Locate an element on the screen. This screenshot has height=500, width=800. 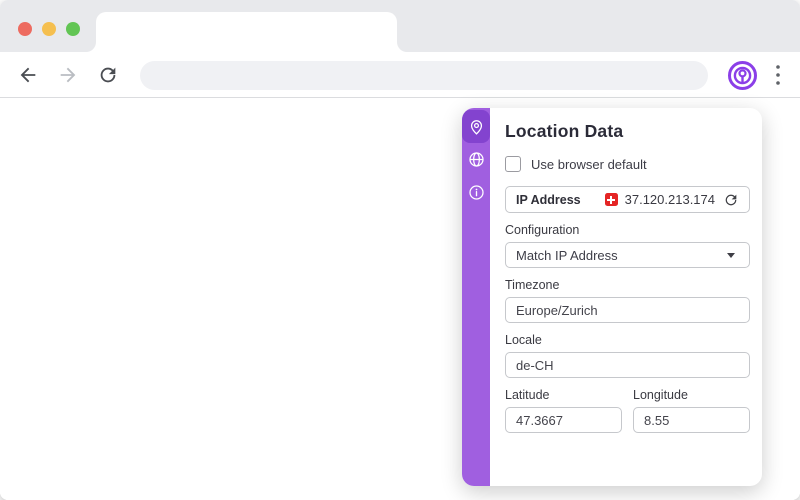
refresh-ip-button is located at coordinates (732, 200).